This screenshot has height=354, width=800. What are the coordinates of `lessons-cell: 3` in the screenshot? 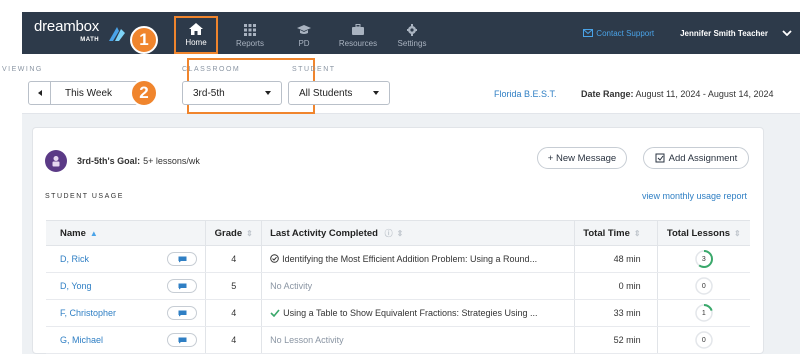 It's located at (703, 259).